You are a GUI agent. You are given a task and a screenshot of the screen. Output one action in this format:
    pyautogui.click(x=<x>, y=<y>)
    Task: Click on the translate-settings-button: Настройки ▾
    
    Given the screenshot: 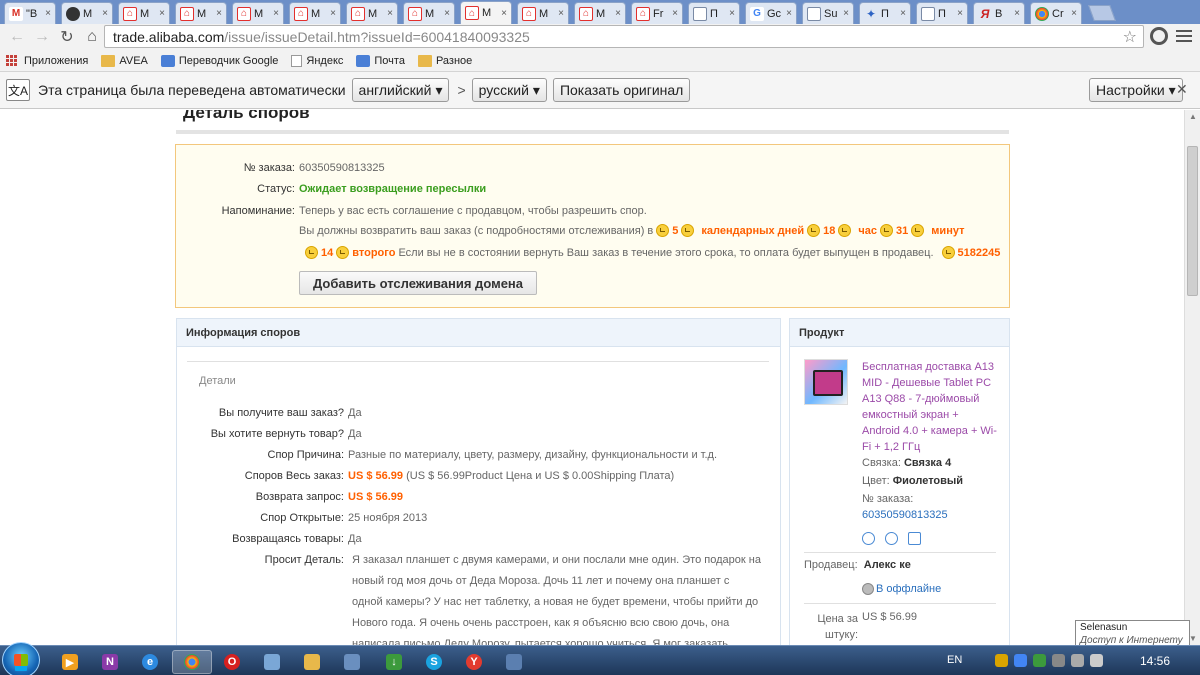 What is the action you would take?
    pyautogui.click(x=1136, y=90)
    